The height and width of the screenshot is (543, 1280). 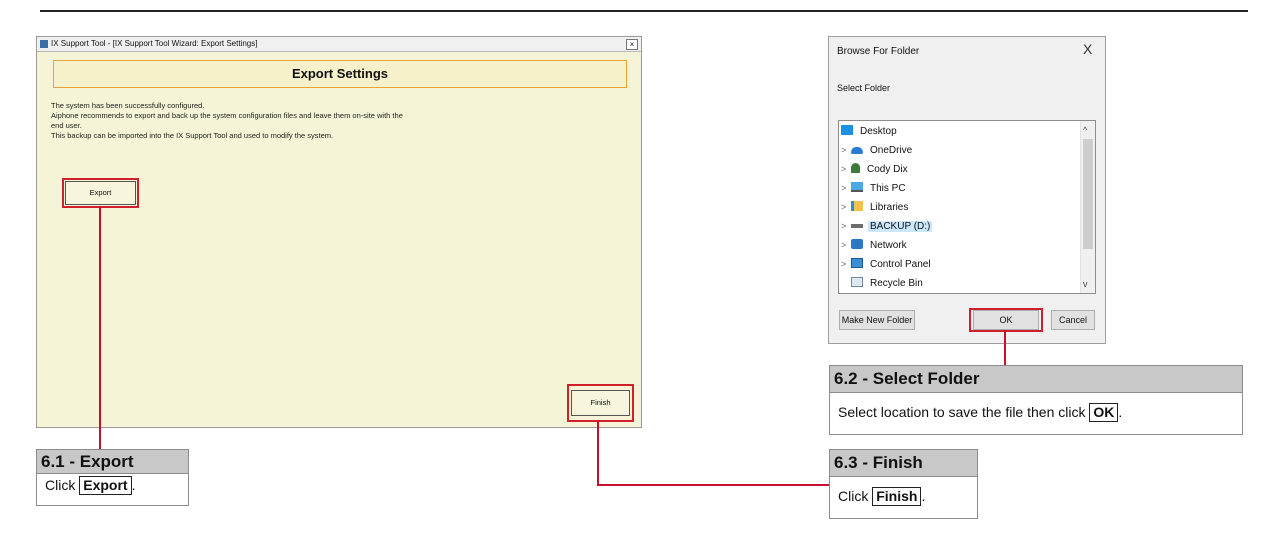 I want to click on callout-export: 6.1 - Export Click Export., so click(x=112, y=477).